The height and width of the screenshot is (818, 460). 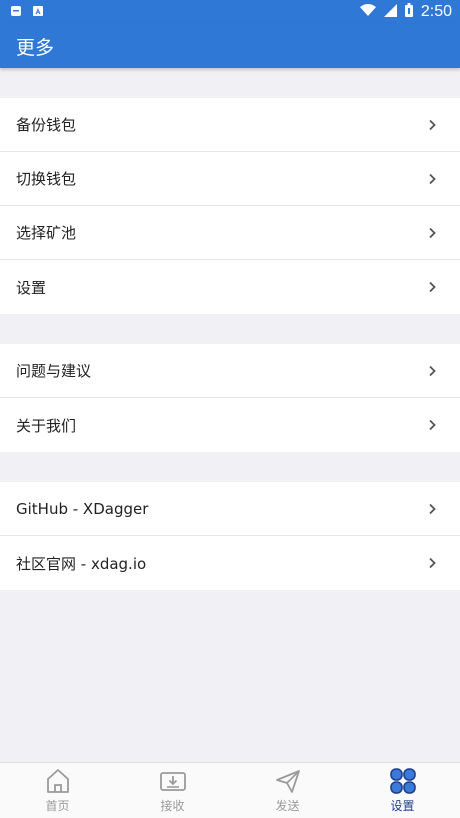 I want to click on settings-grid-icon, so click(x=402, y=781).